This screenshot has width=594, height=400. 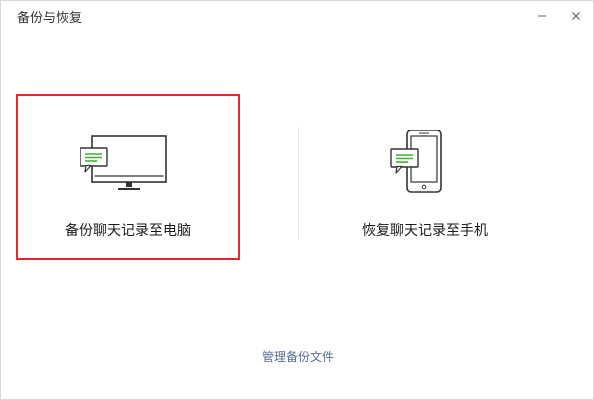 I want to click on window-title: 备份与恢复, so click(x=50, y=18).